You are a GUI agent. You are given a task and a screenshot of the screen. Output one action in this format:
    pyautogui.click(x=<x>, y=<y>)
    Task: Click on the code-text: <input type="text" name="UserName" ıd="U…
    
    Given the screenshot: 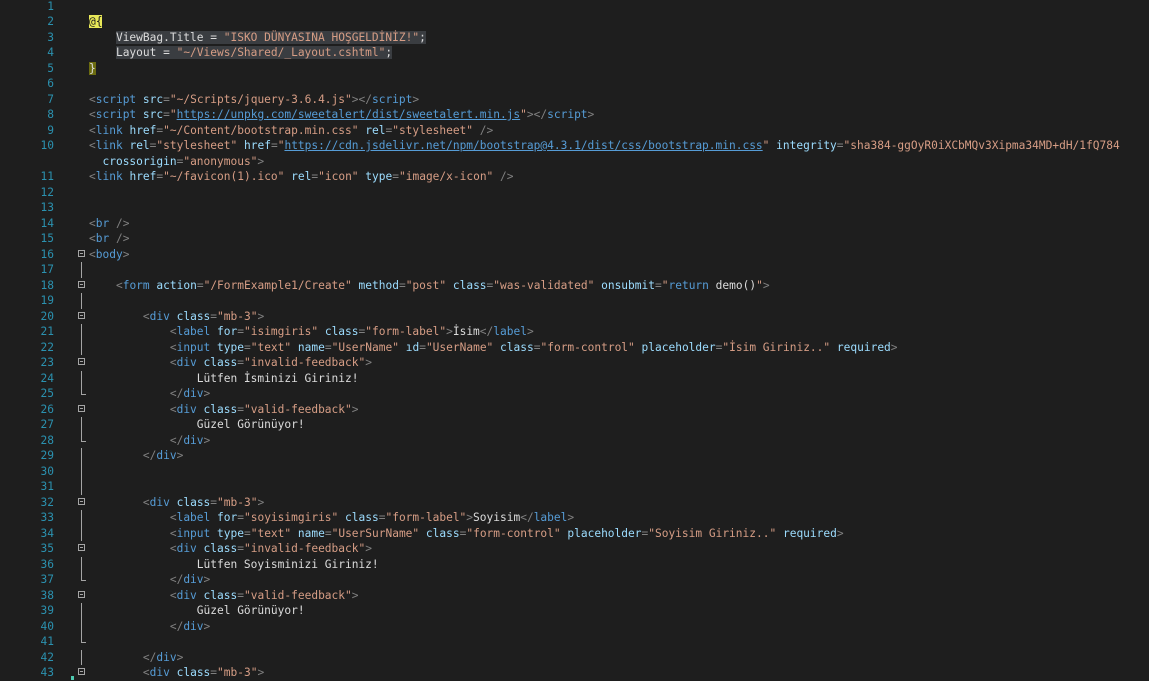 What is the action you would take?
    pyautogui.click(x=493, y=348)
    